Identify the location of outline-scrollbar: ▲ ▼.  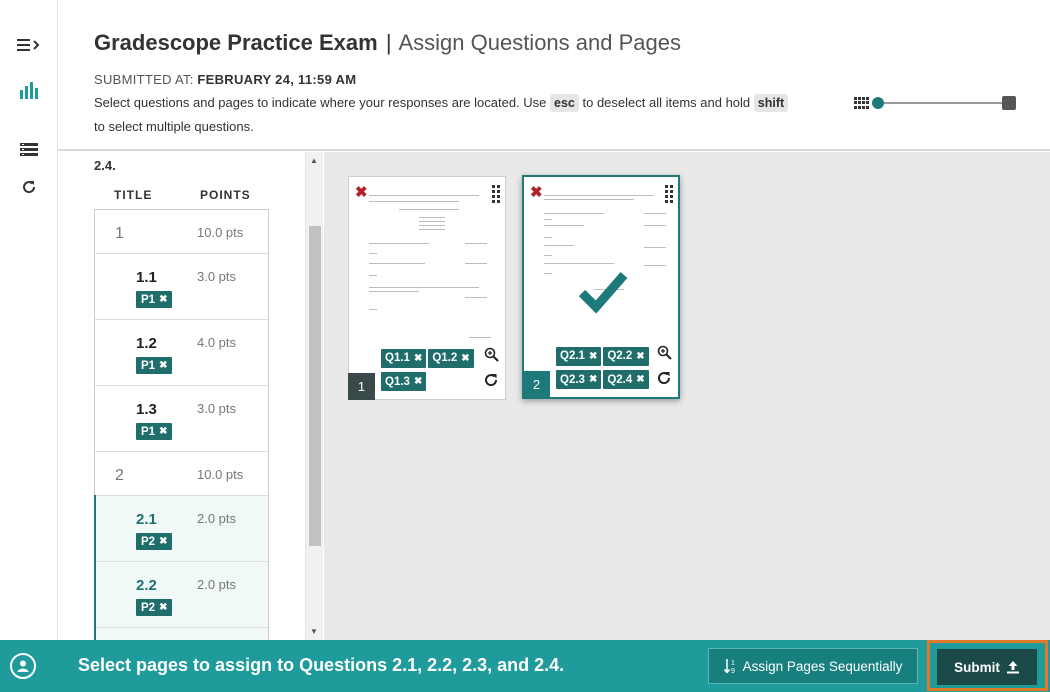
(314, 396).